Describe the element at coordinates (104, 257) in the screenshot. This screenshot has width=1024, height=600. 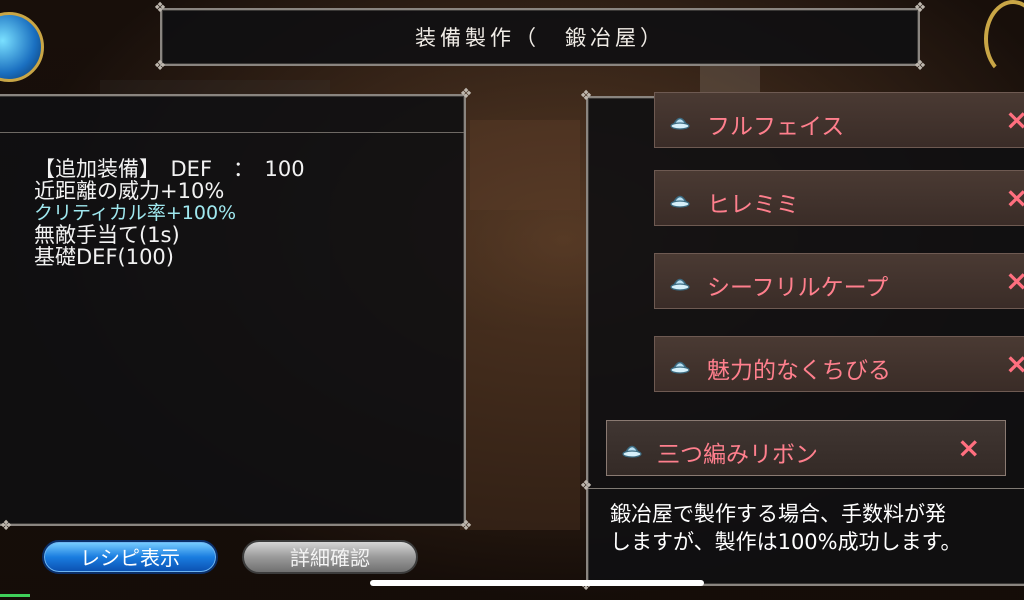
I see `stat-line-base-def: 基礎DEF(100)` at that location.